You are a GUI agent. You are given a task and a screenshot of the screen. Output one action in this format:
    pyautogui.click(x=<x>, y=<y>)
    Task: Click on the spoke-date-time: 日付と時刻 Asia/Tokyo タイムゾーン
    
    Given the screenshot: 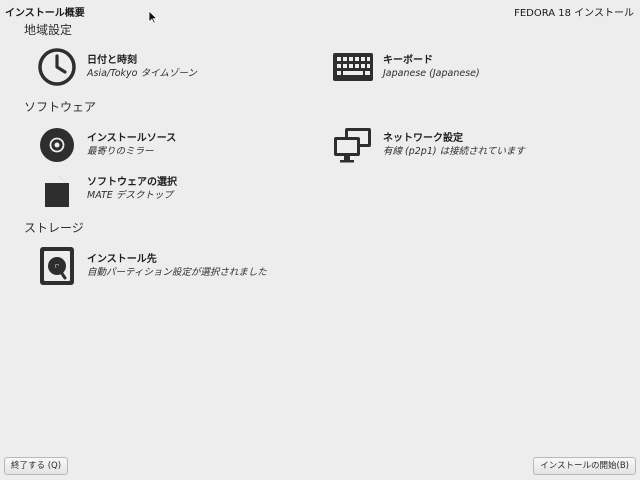 What is the action you would take?
    pyautogui.click(x=117, y=67)
    